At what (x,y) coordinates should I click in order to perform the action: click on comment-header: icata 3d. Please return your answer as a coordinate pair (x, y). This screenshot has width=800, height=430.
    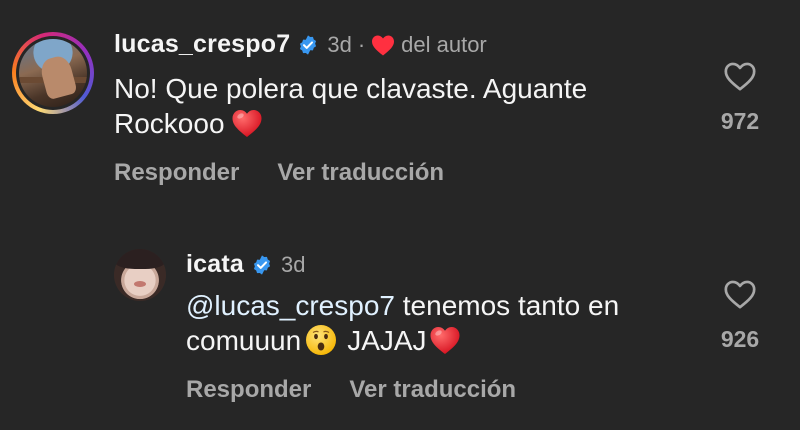
    Looking at the image, I should click on (245, 264).